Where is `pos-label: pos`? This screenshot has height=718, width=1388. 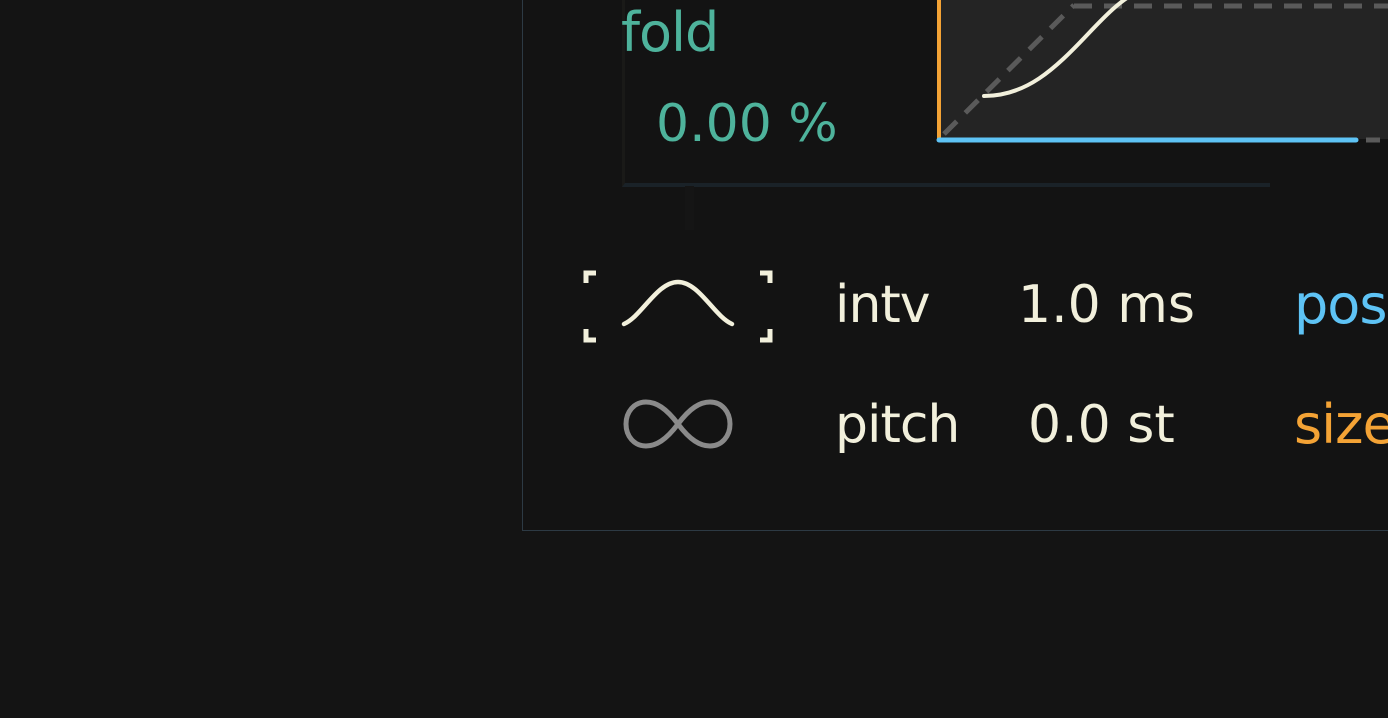
pos-label: pos is located at coordinates (1340, 304).